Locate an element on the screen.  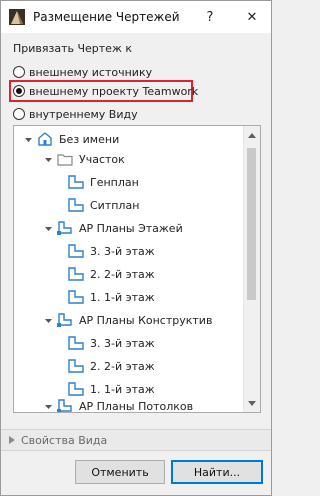
expand-arrow-icon is located at coordinates (12, 440).